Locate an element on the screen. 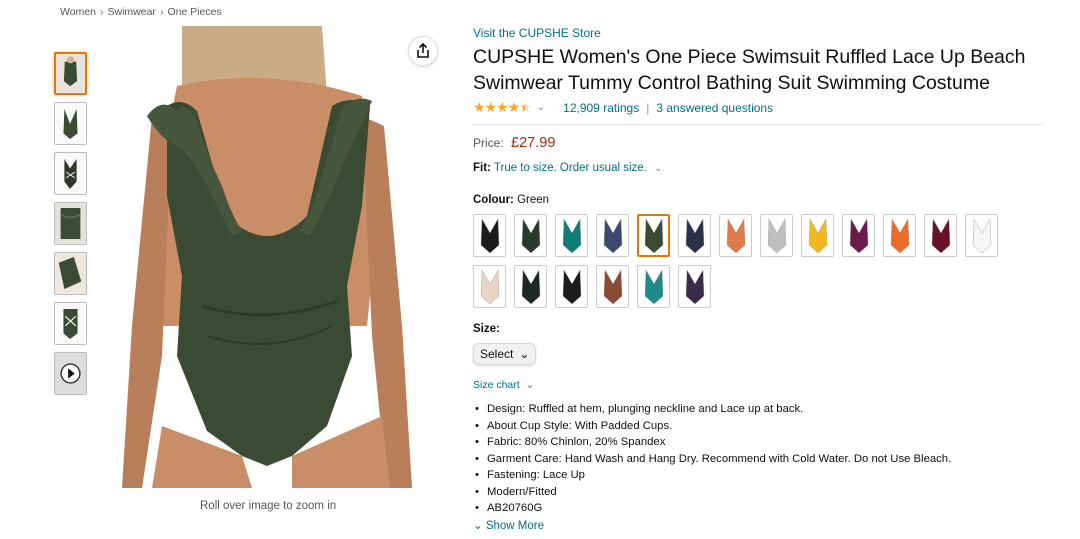 This screenshot has width=1080, height=539. size-label: Size: is located at coordinates (486, 329).